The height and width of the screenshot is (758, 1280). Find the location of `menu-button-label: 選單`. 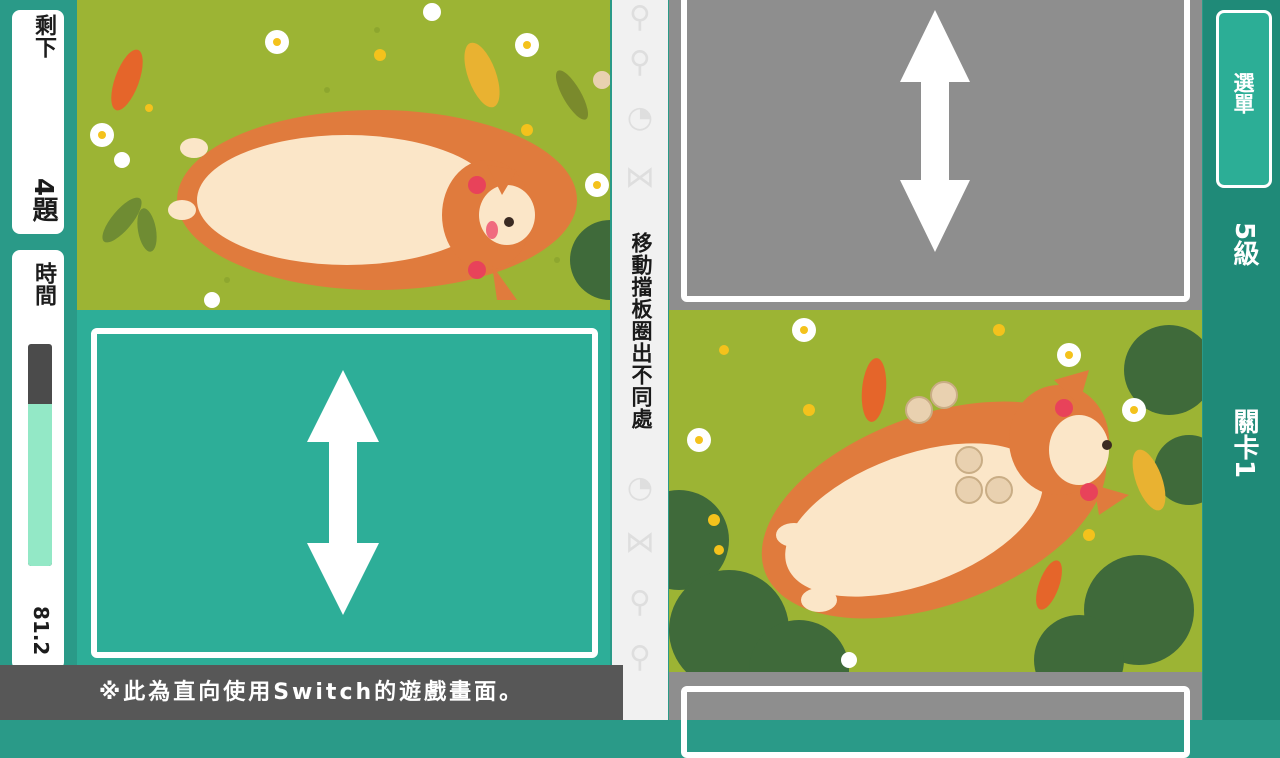

menu-button-label: 選單 is located at coordinates (1243, 93).